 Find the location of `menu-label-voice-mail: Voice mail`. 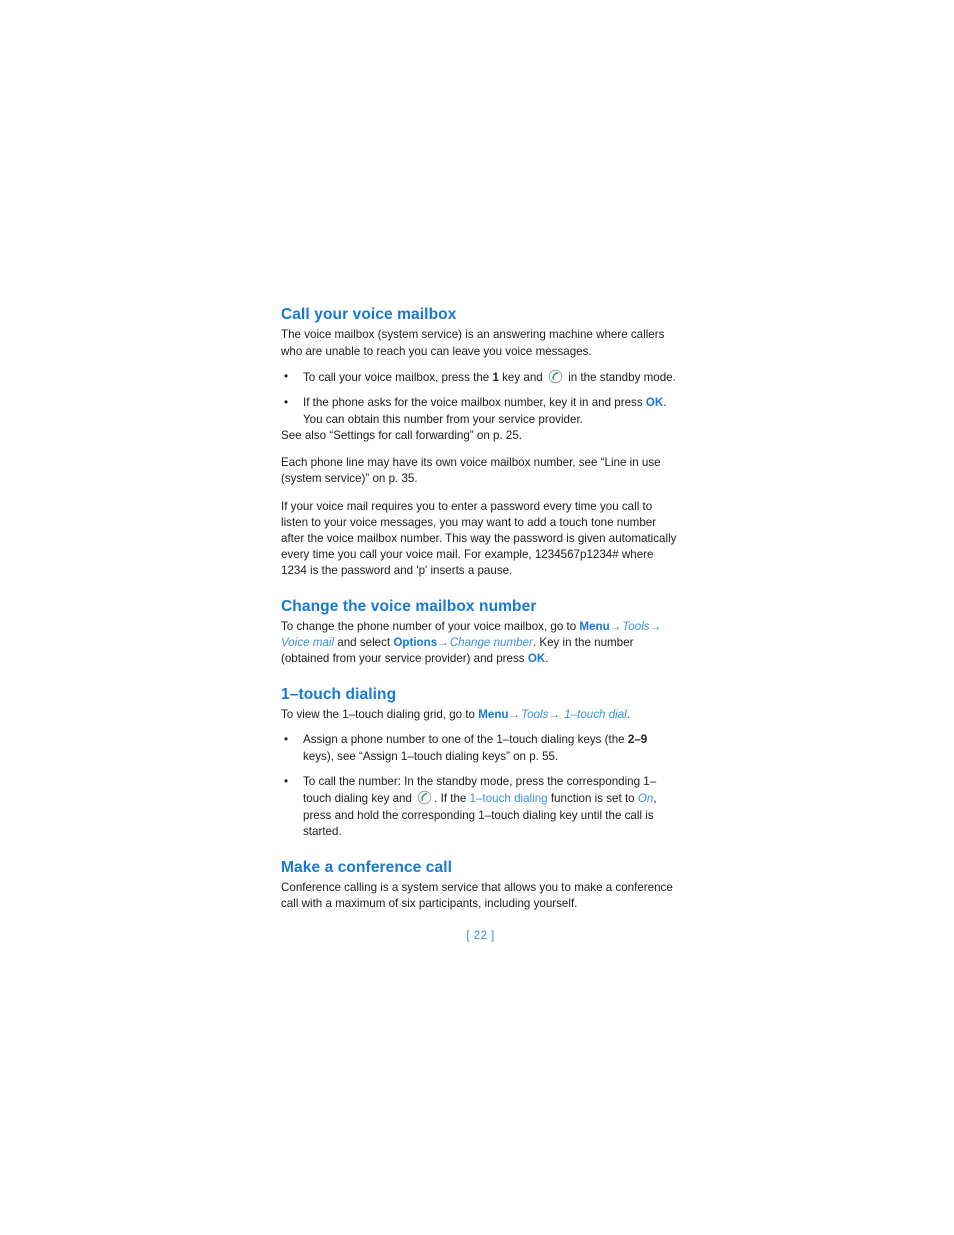

menu-label-voice-mail: Voice mail is located at coordinates (308, 643).